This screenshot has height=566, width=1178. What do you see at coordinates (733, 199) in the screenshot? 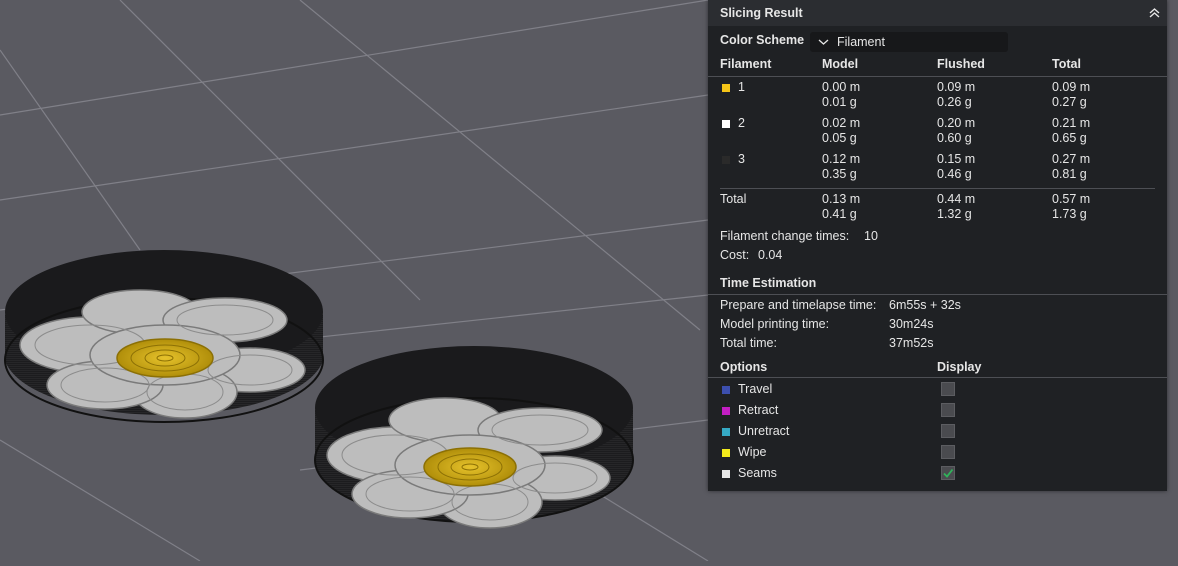
I see `total-label: Total` at bounding box center [733, 199].